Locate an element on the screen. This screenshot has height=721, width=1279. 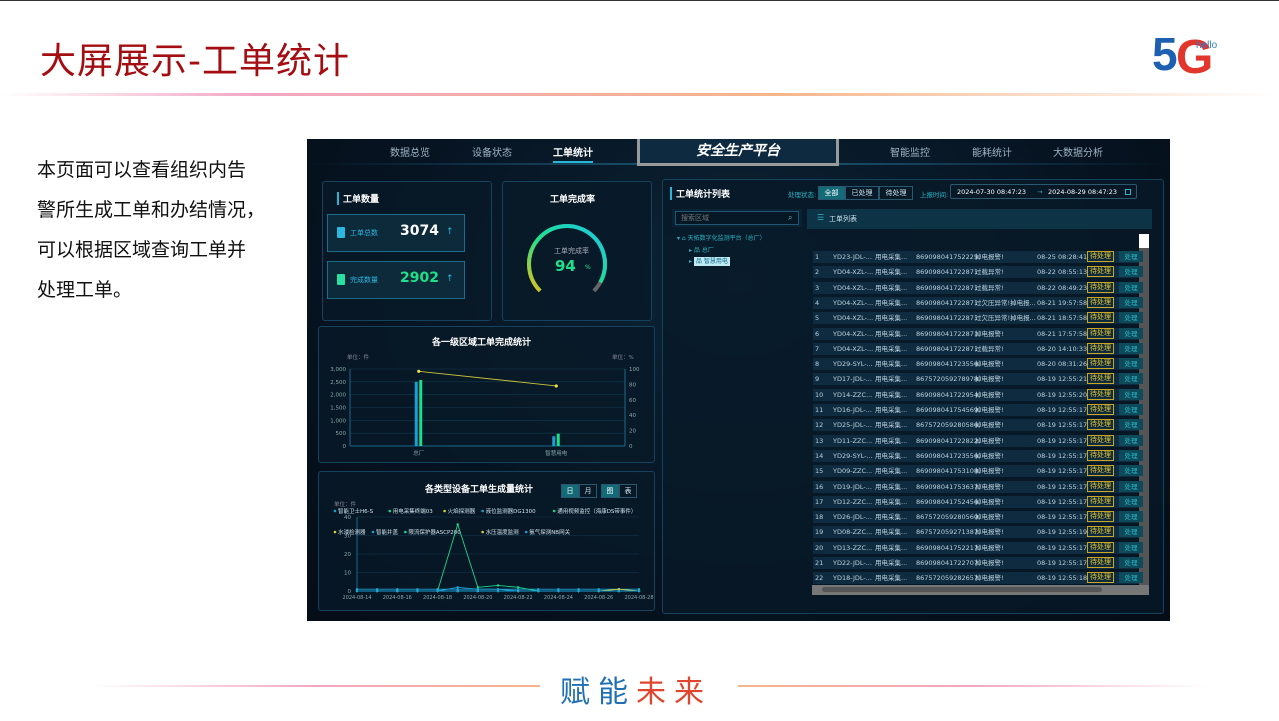
footer-slogan: 赋能未来 is located at coordinates (636, 689).